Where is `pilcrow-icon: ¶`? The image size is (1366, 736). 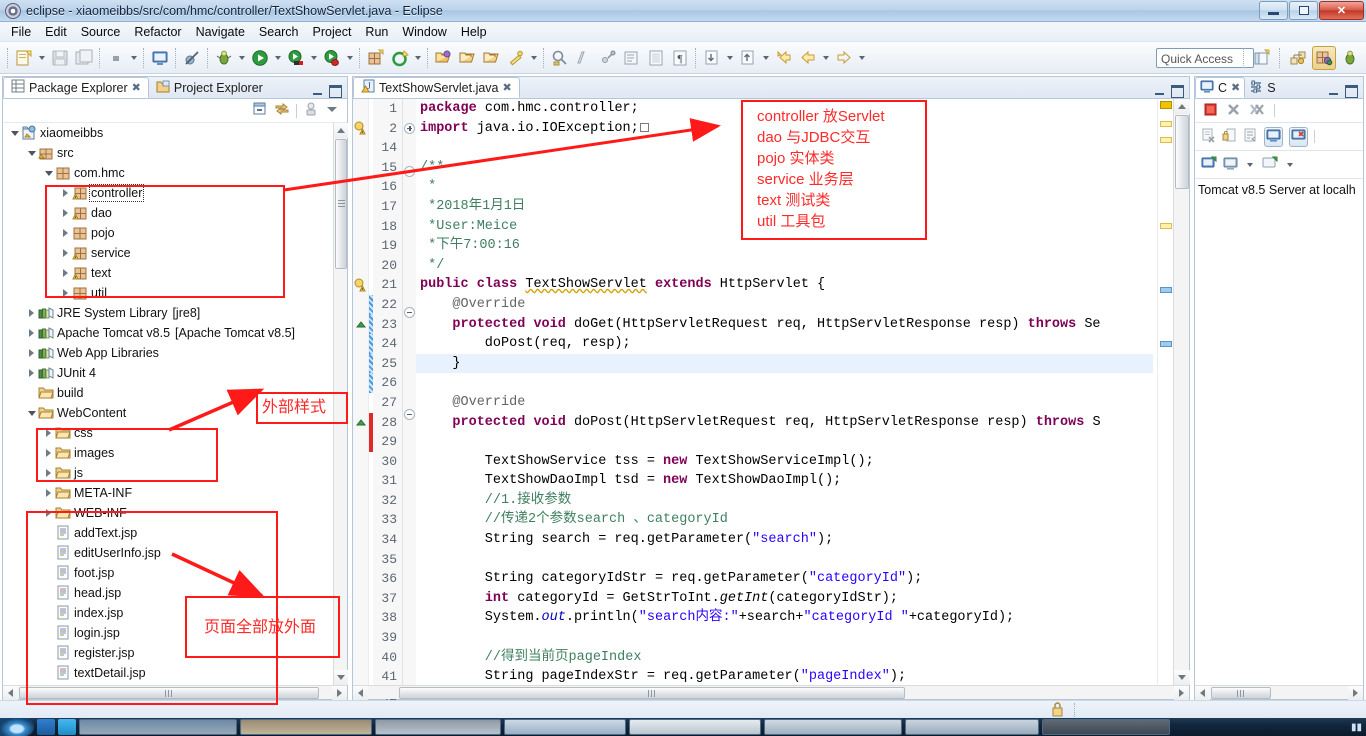
pilcrow-icon: ¶ is located at coordinates (680, 58).